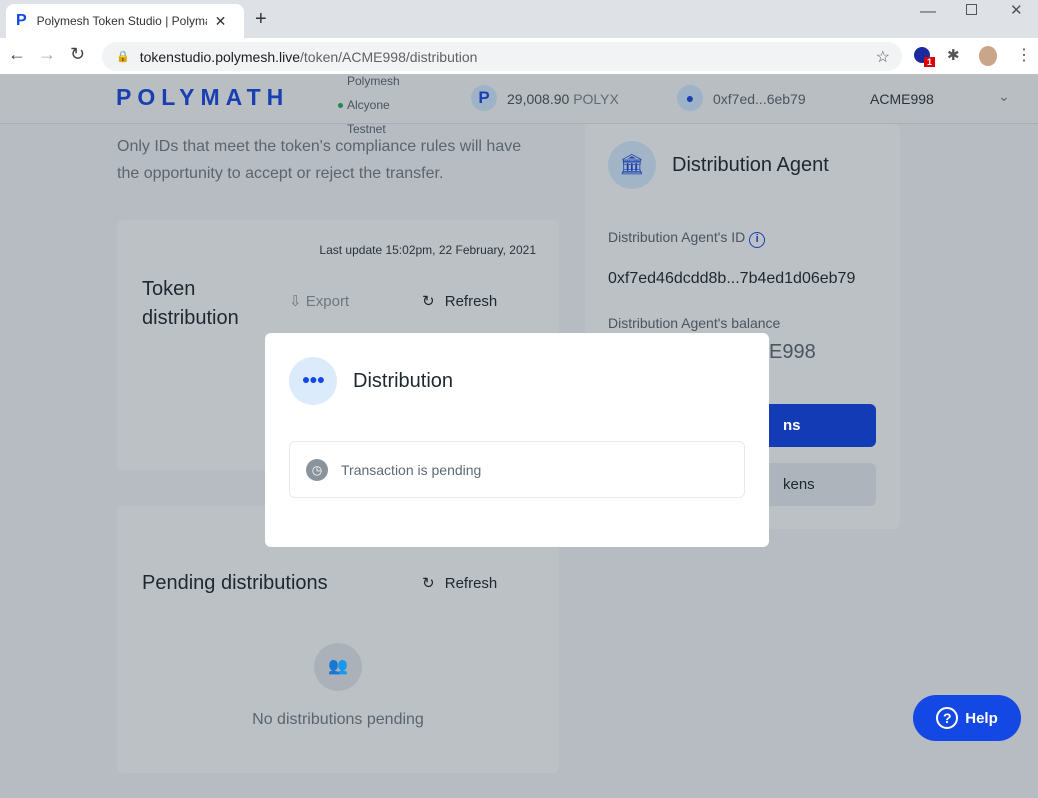  I want to click on chevron-down-icon: ⌄, so click(1004, 96).